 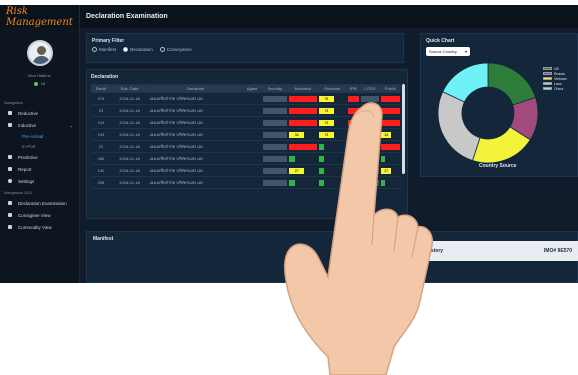 I want to click on source-select: Source Country ▾, so click(x=448, y=51).